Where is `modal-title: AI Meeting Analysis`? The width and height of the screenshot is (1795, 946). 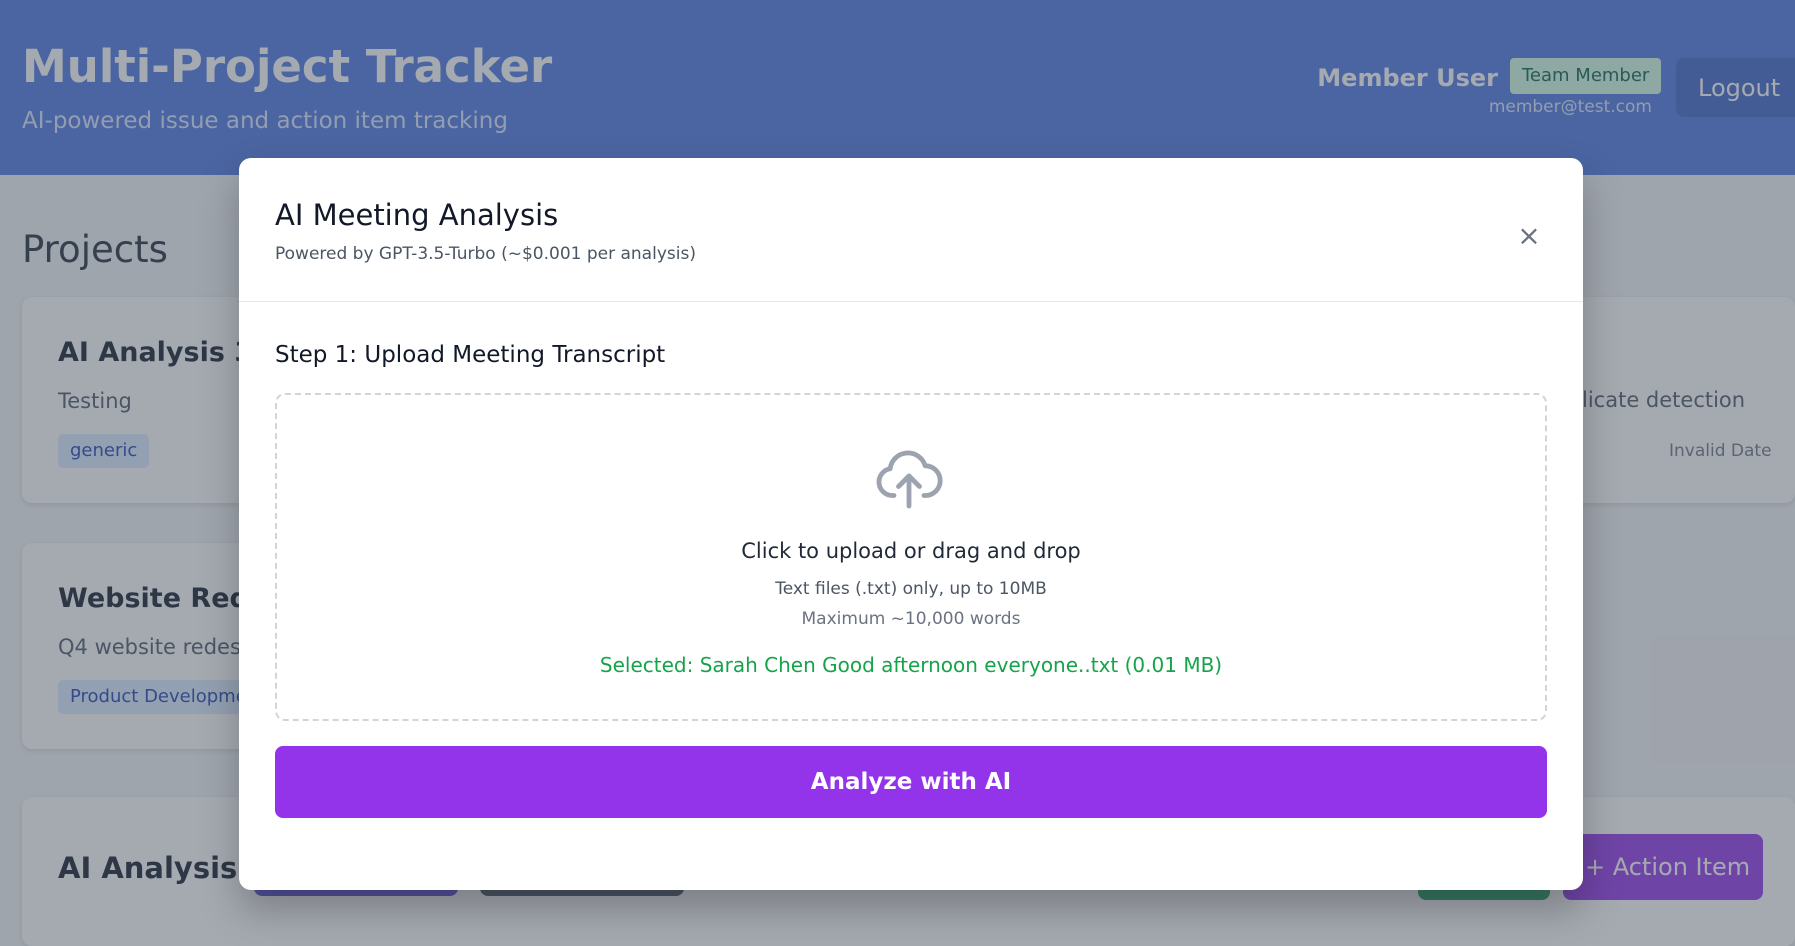
modal-title: AI Meeting Analysis is located at coordinates (417, 215).